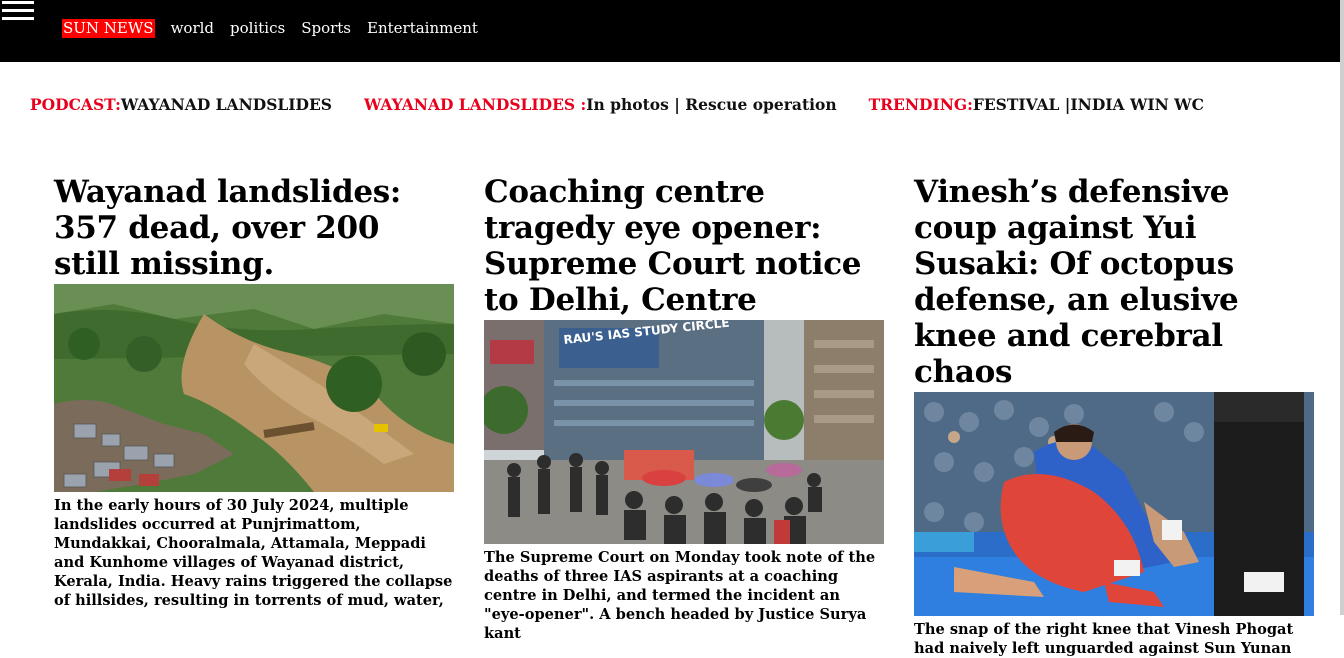 The height and width of the screenshot is (658, 1344). What do you see at coordinates (422, 28) in the screenshot?
I see `nav-link-entertainment: Entertainment` at bounding box center [422, 28].